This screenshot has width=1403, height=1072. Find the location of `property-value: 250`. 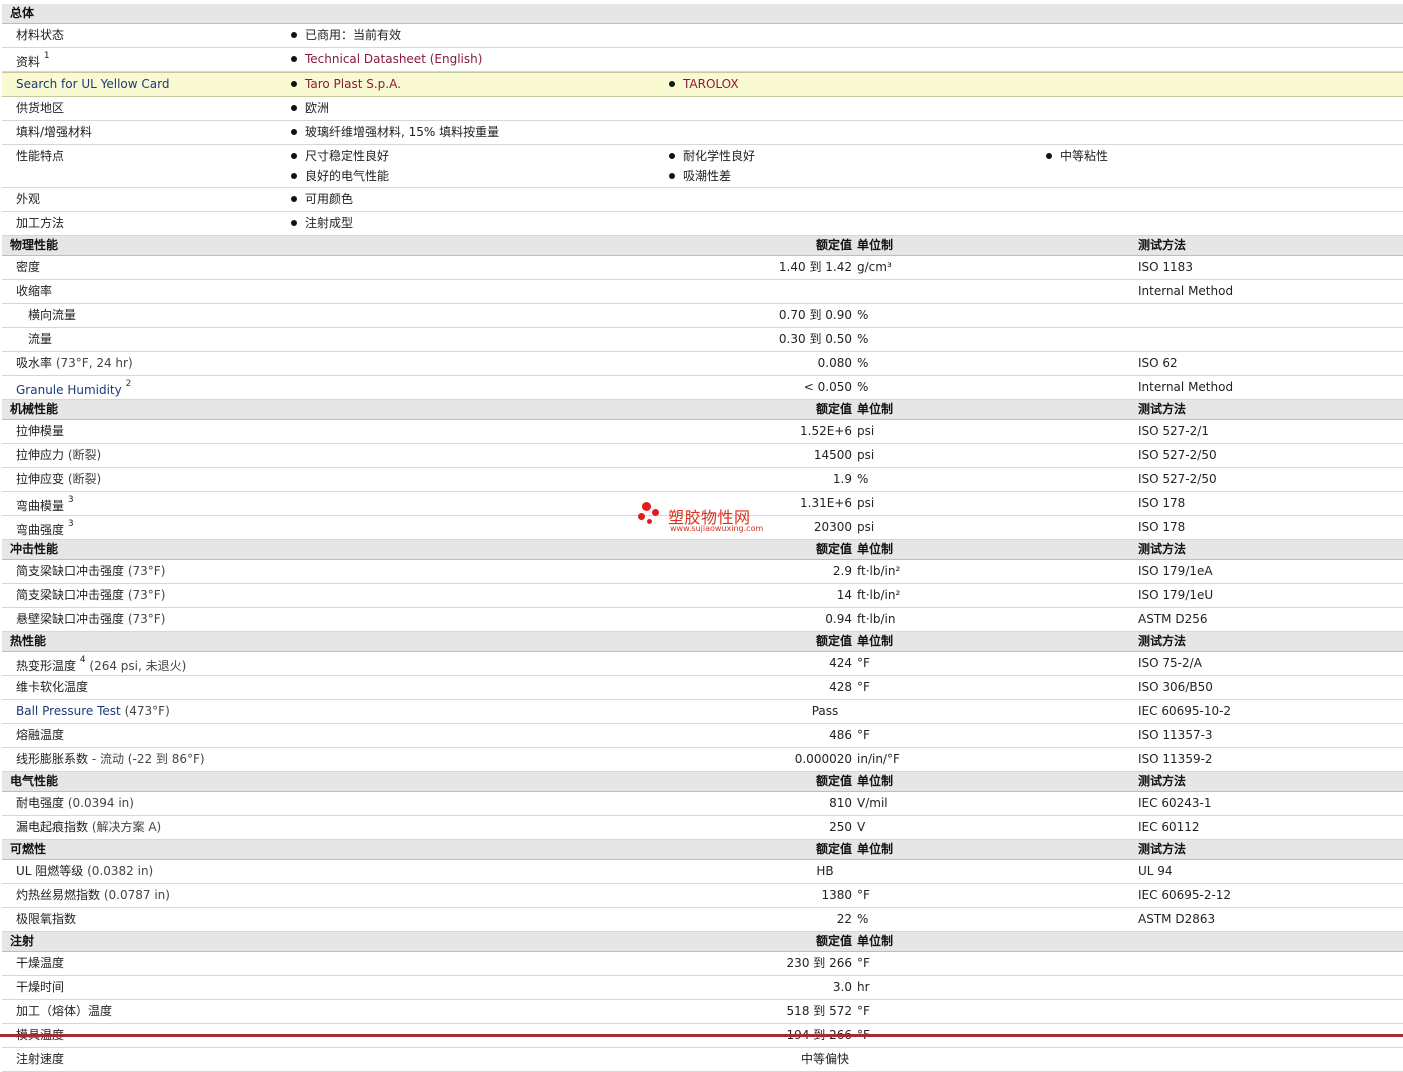

property-value: 250 is located at coordinates (840, 827).